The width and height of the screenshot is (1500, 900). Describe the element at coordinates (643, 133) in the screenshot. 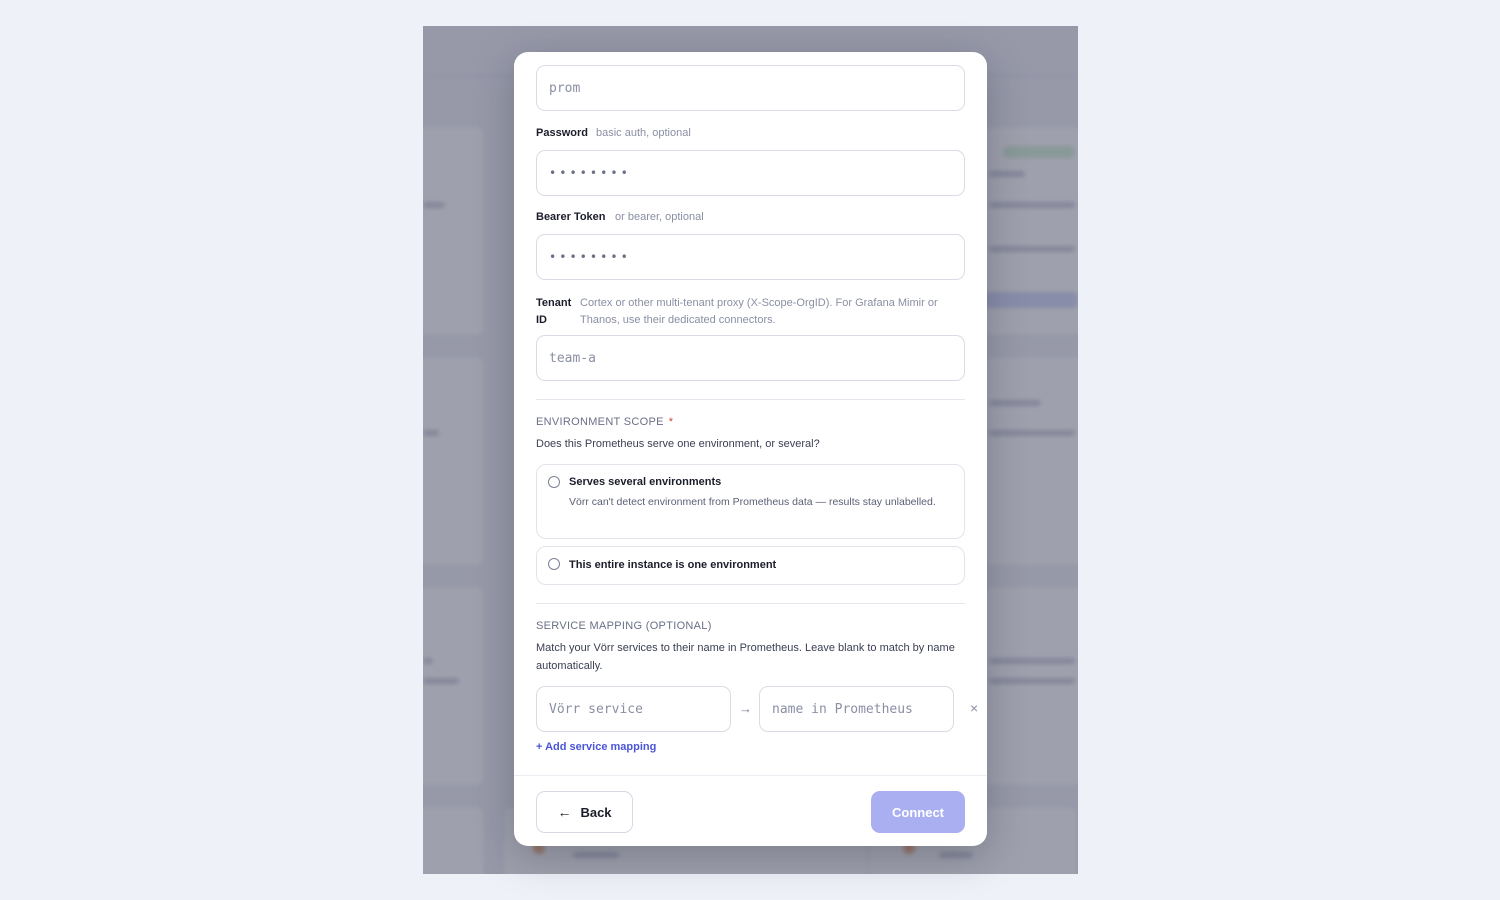

I see `password-hint: basic auth, optional` at that location.